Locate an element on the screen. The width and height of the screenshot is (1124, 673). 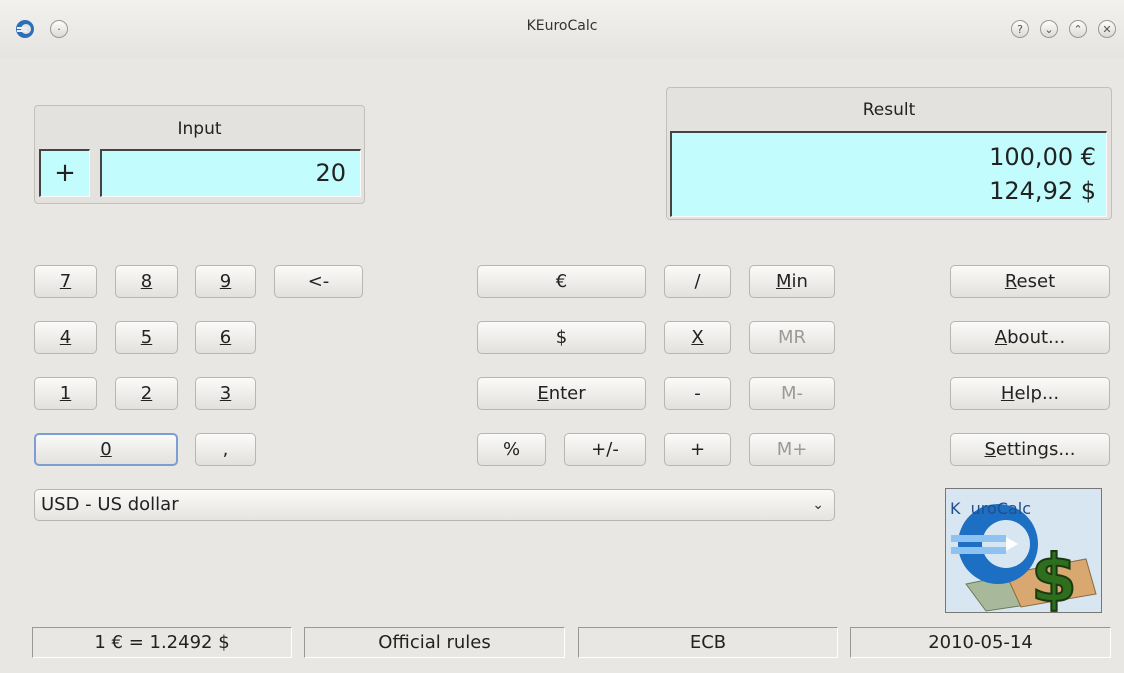
multiply-button: X is located at coordinates (697, 337).